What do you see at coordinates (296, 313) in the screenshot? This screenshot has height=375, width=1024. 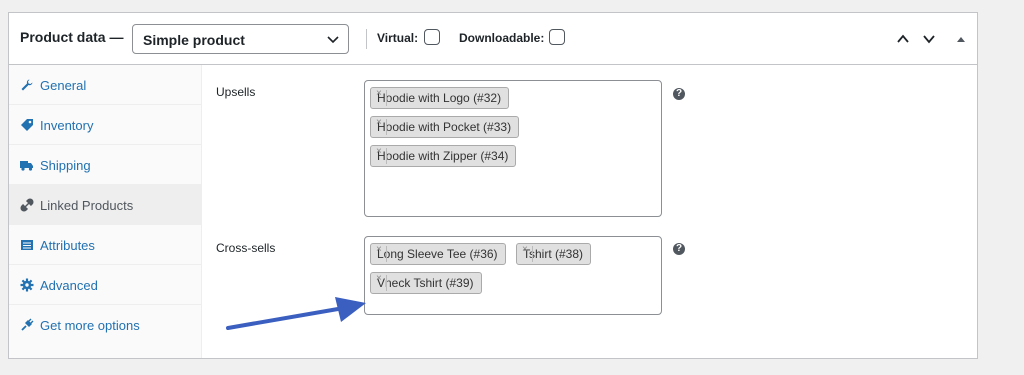 I see `annotation-arrow-icon` at bounding box center [296, 313].